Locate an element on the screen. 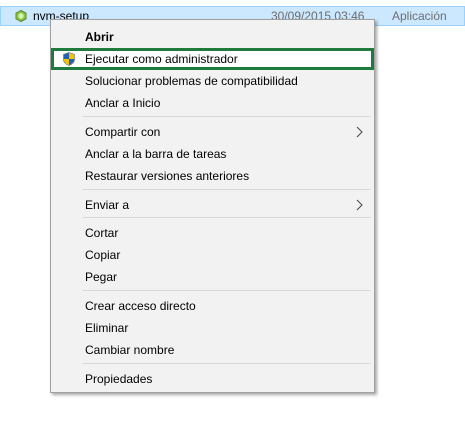 This screenshot has width=465, height=448. menu-item-copy: Copiar is located at coordinates (212, 255).